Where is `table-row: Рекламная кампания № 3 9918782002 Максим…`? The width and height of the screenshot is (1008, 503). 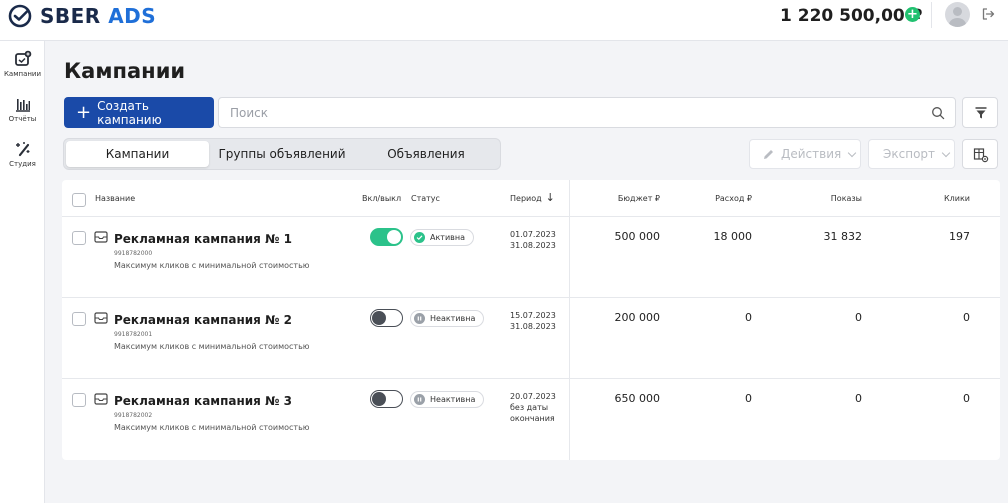
table-row: Рекламная кампания № 3 9918782002 Максим… is located at coordinates (531, 419).